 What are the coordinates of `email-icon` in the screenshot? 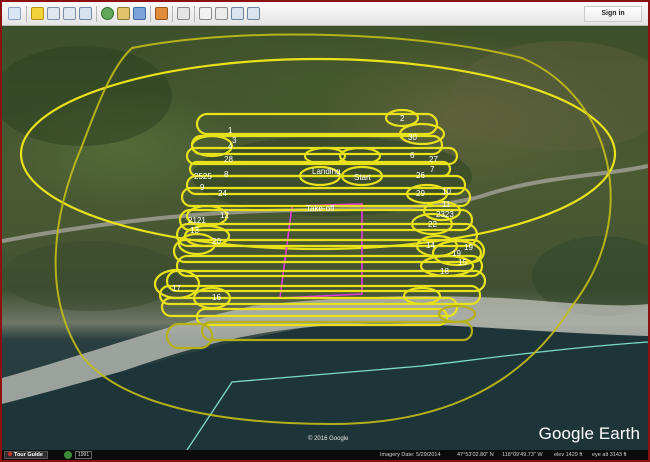 It's located at (205, 13).